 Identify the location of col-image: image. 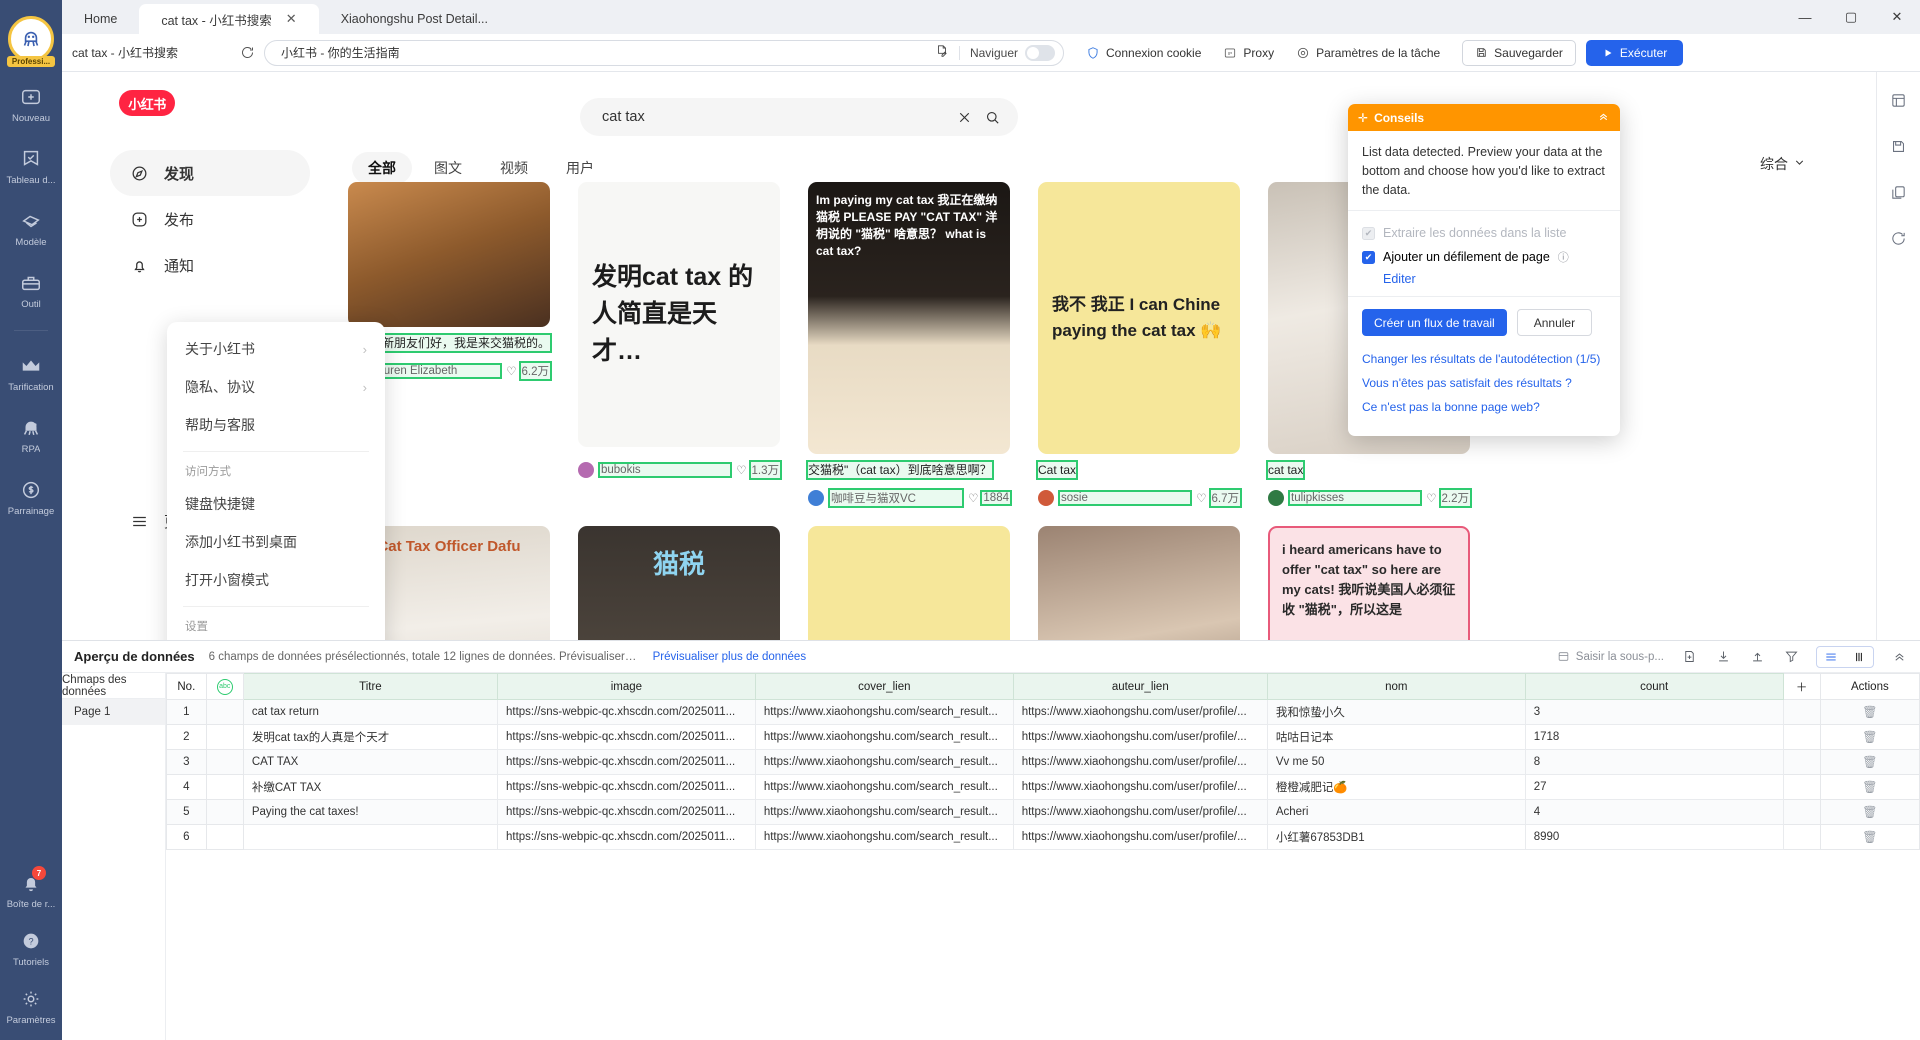
(626, 686).